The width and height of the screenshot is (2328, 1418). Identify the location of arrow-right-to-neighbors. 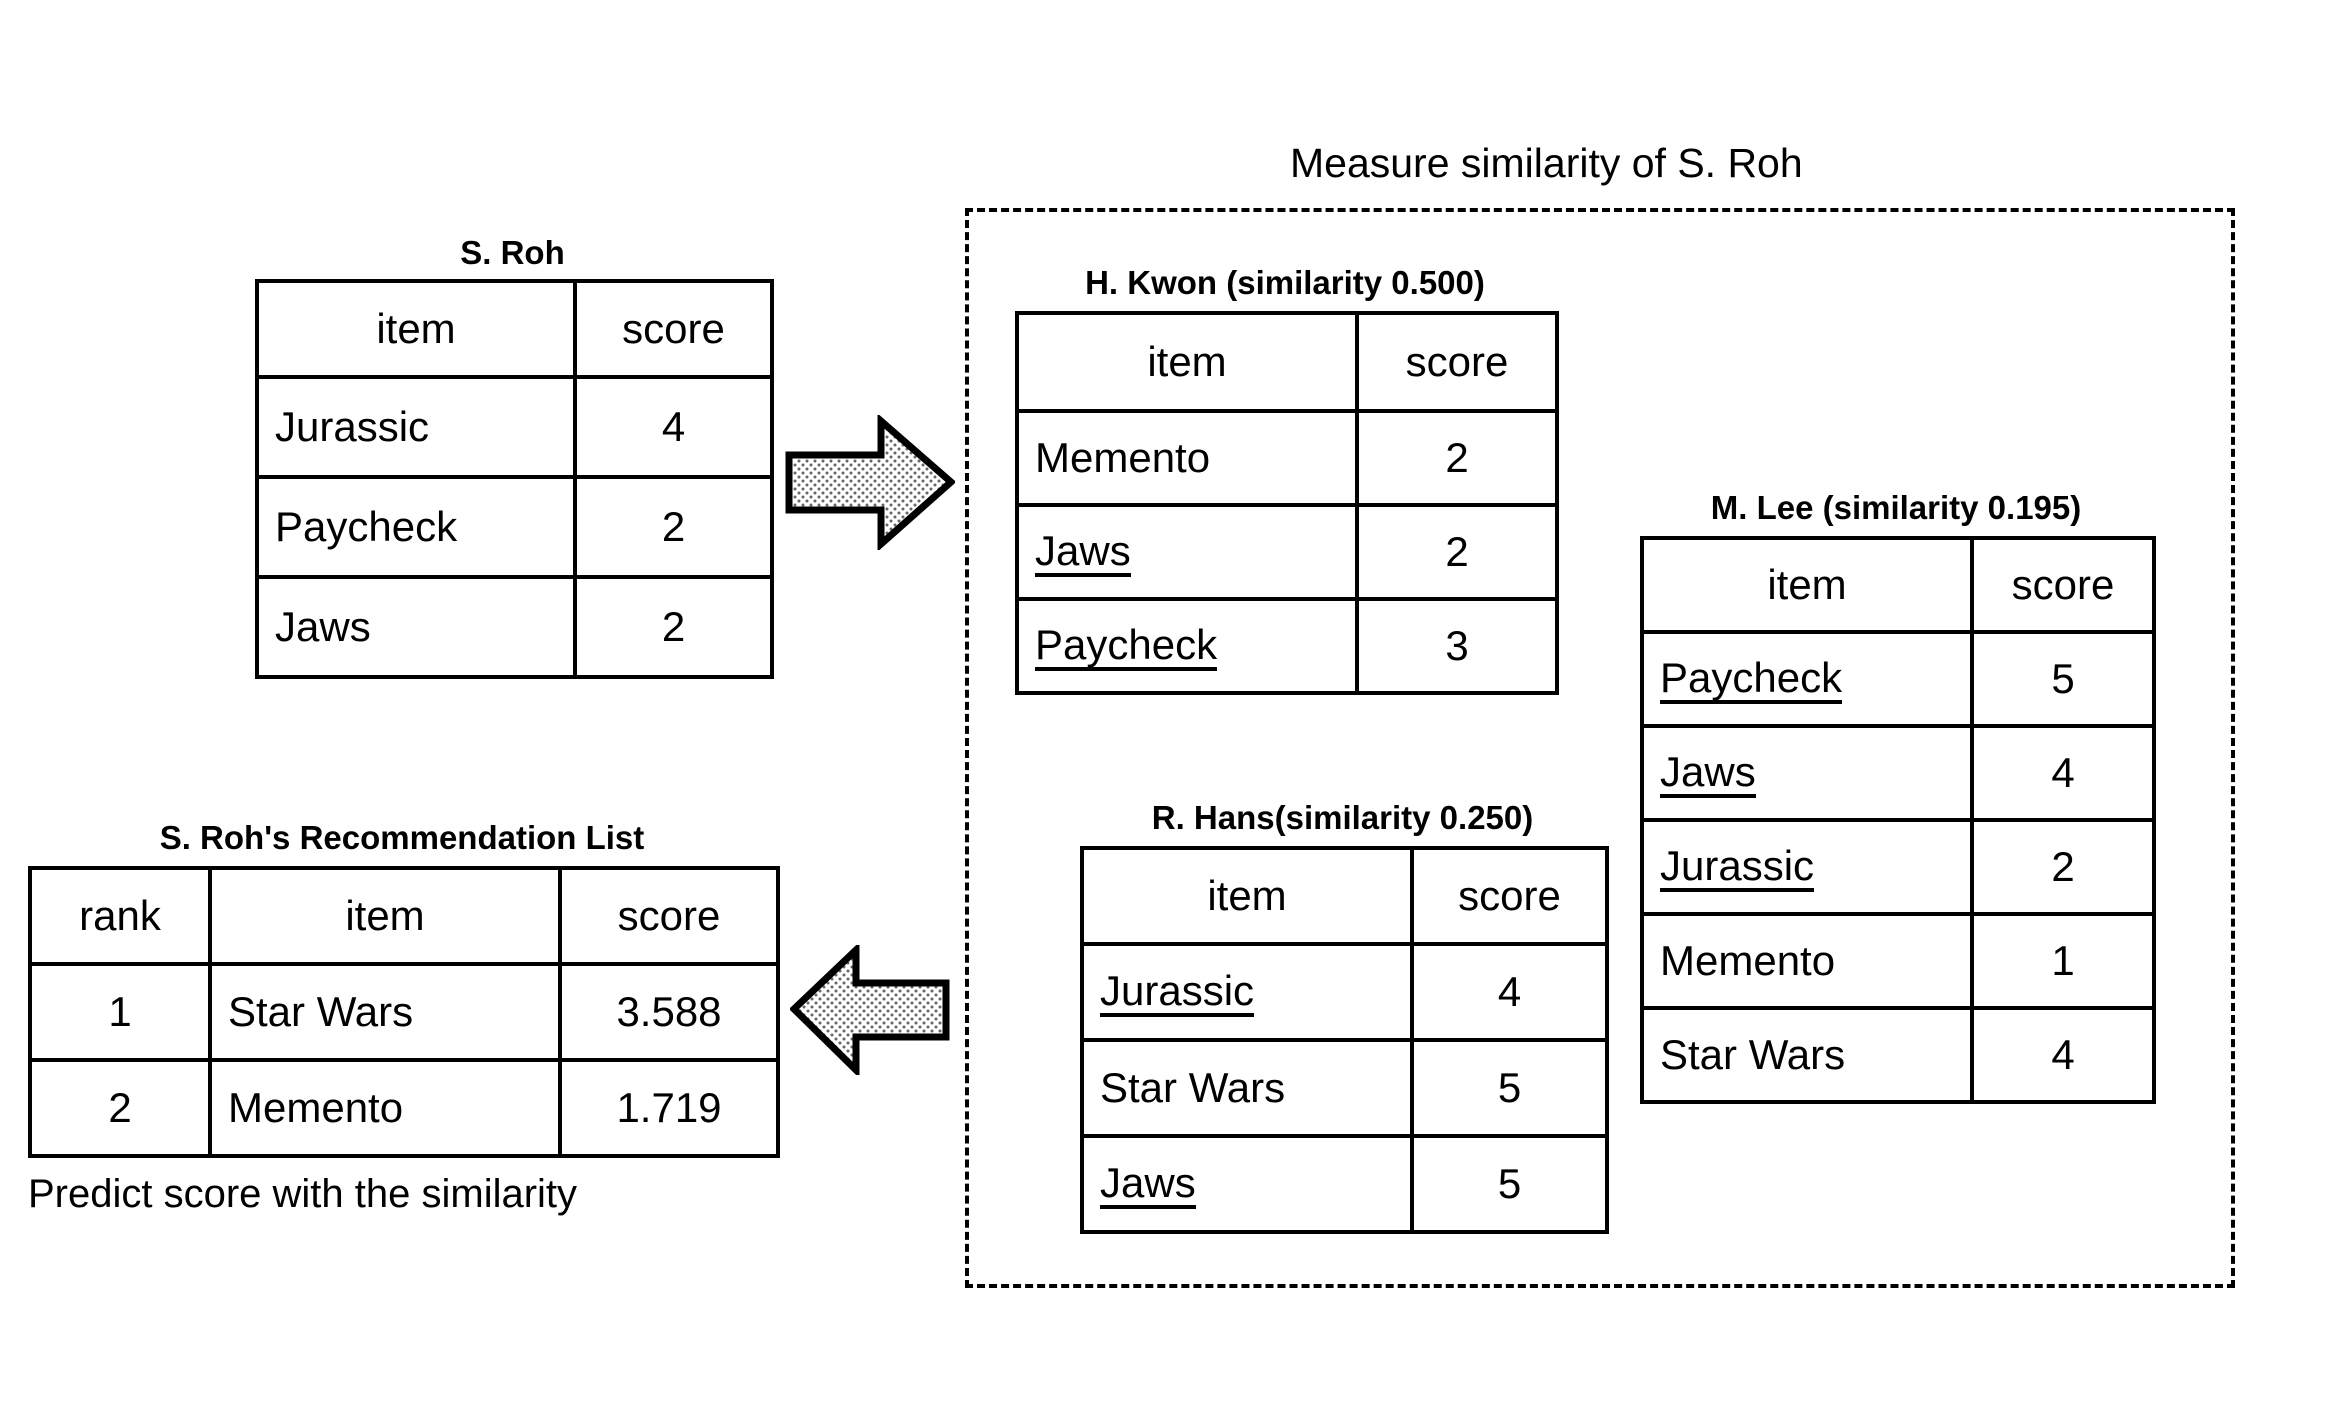
(870, 482).